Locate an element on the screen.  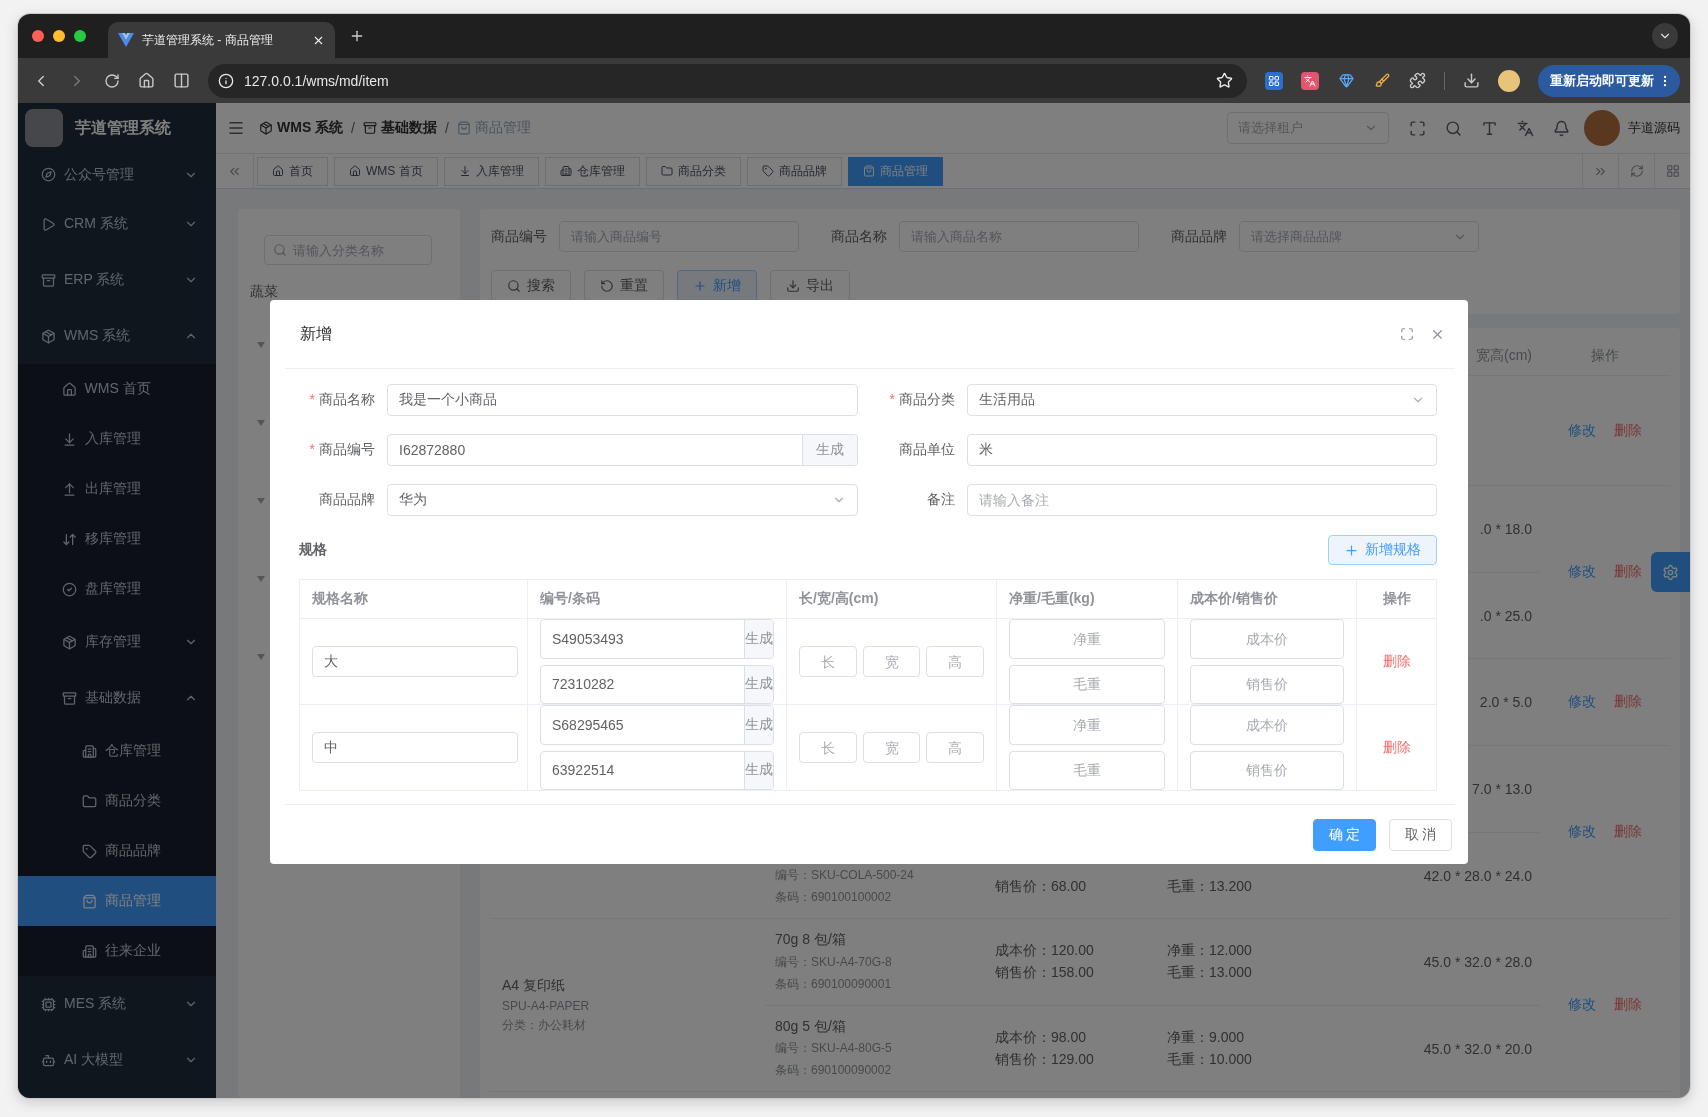
search-icon is located at coordinates (1453, 128).